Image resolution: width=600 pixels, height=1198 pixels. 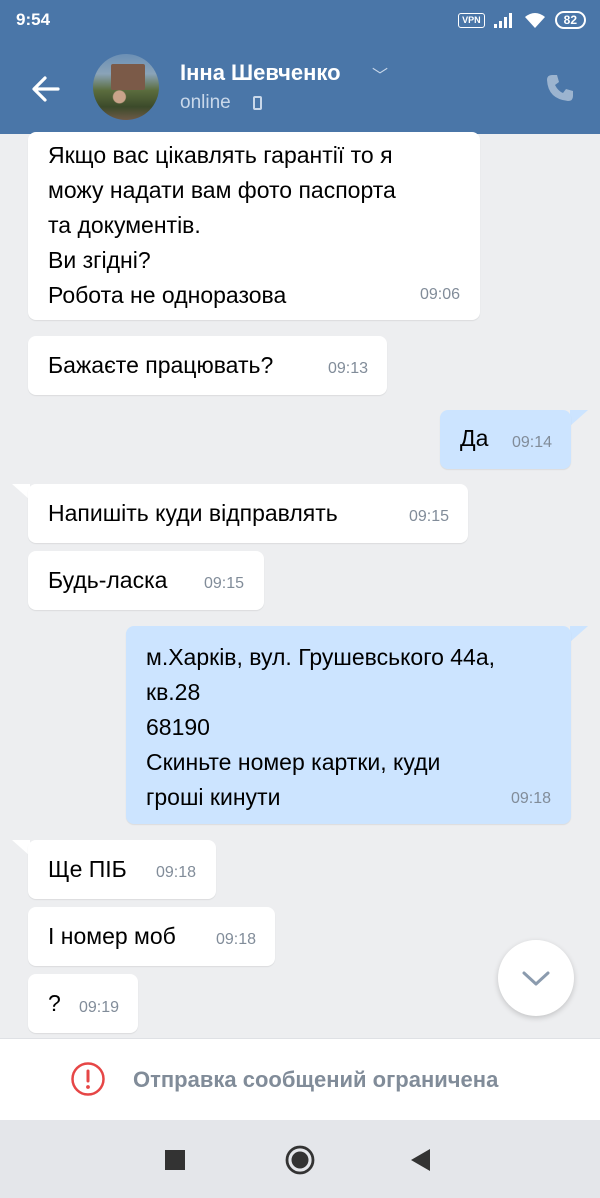 I want to click on message-bubble-outgoing: Да 09:14, so click(x=505, y=439).